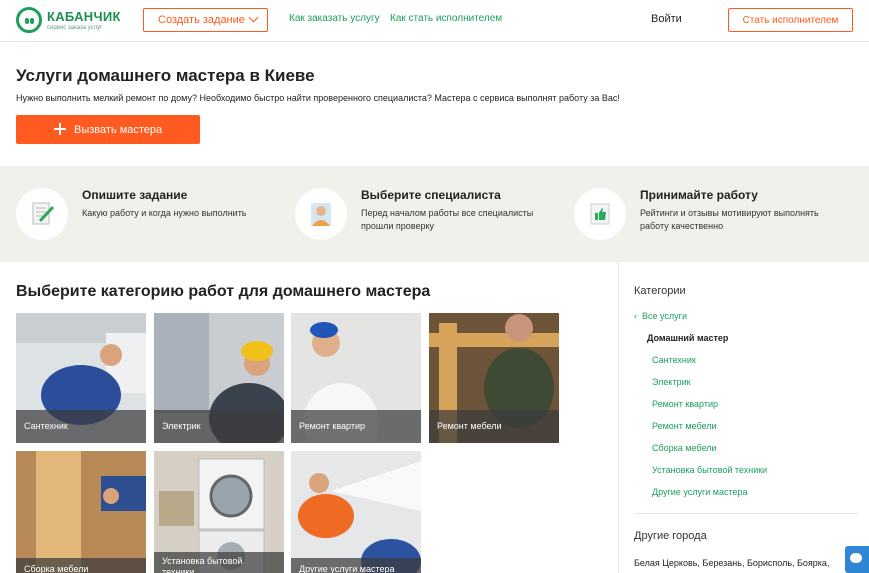 This screenshot has width=869, height=573. What do you see at coordinates (356, 378) in the screenshot?
I see `category-tile-apartment-repair: Ремонт квартир` at bounding box center [356, 378].